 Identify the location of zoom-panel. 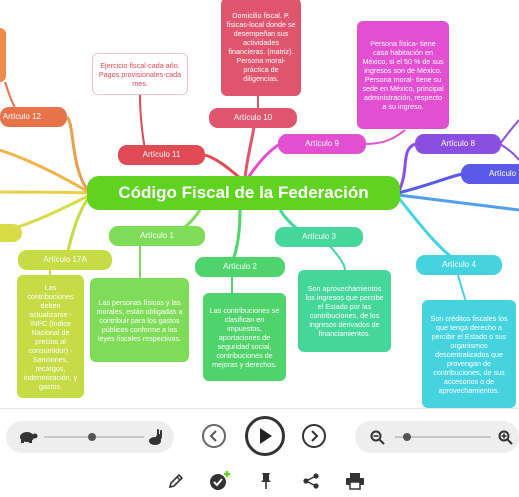
(437, 437).